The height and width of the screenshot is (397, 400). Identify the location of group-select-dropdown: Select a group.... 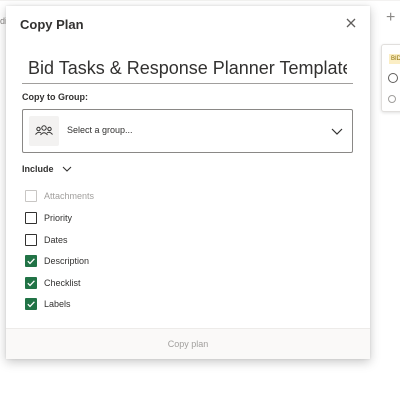
(187, 131).